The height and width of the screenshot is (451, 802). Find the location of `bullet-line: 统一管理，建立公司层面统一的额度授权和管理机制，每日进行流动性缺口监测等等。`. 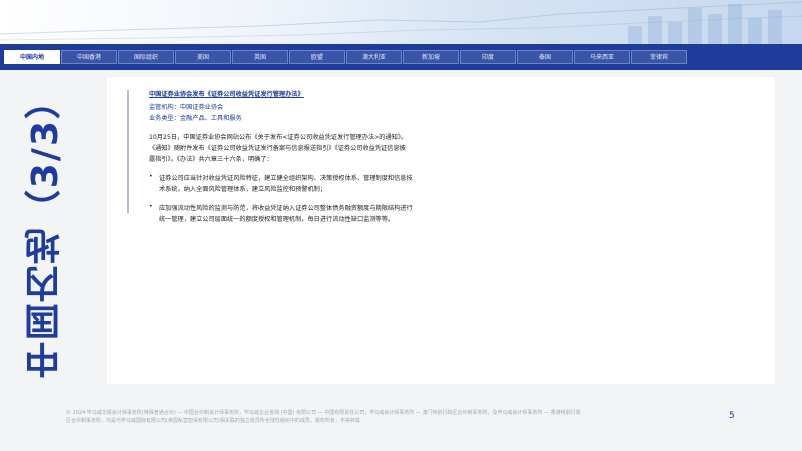

bullet-line: 统一管理，建立公司层面统一的额度授权和管理机制，每日进行流动性缺口监测等等。 is located at coordinates (277, 219).